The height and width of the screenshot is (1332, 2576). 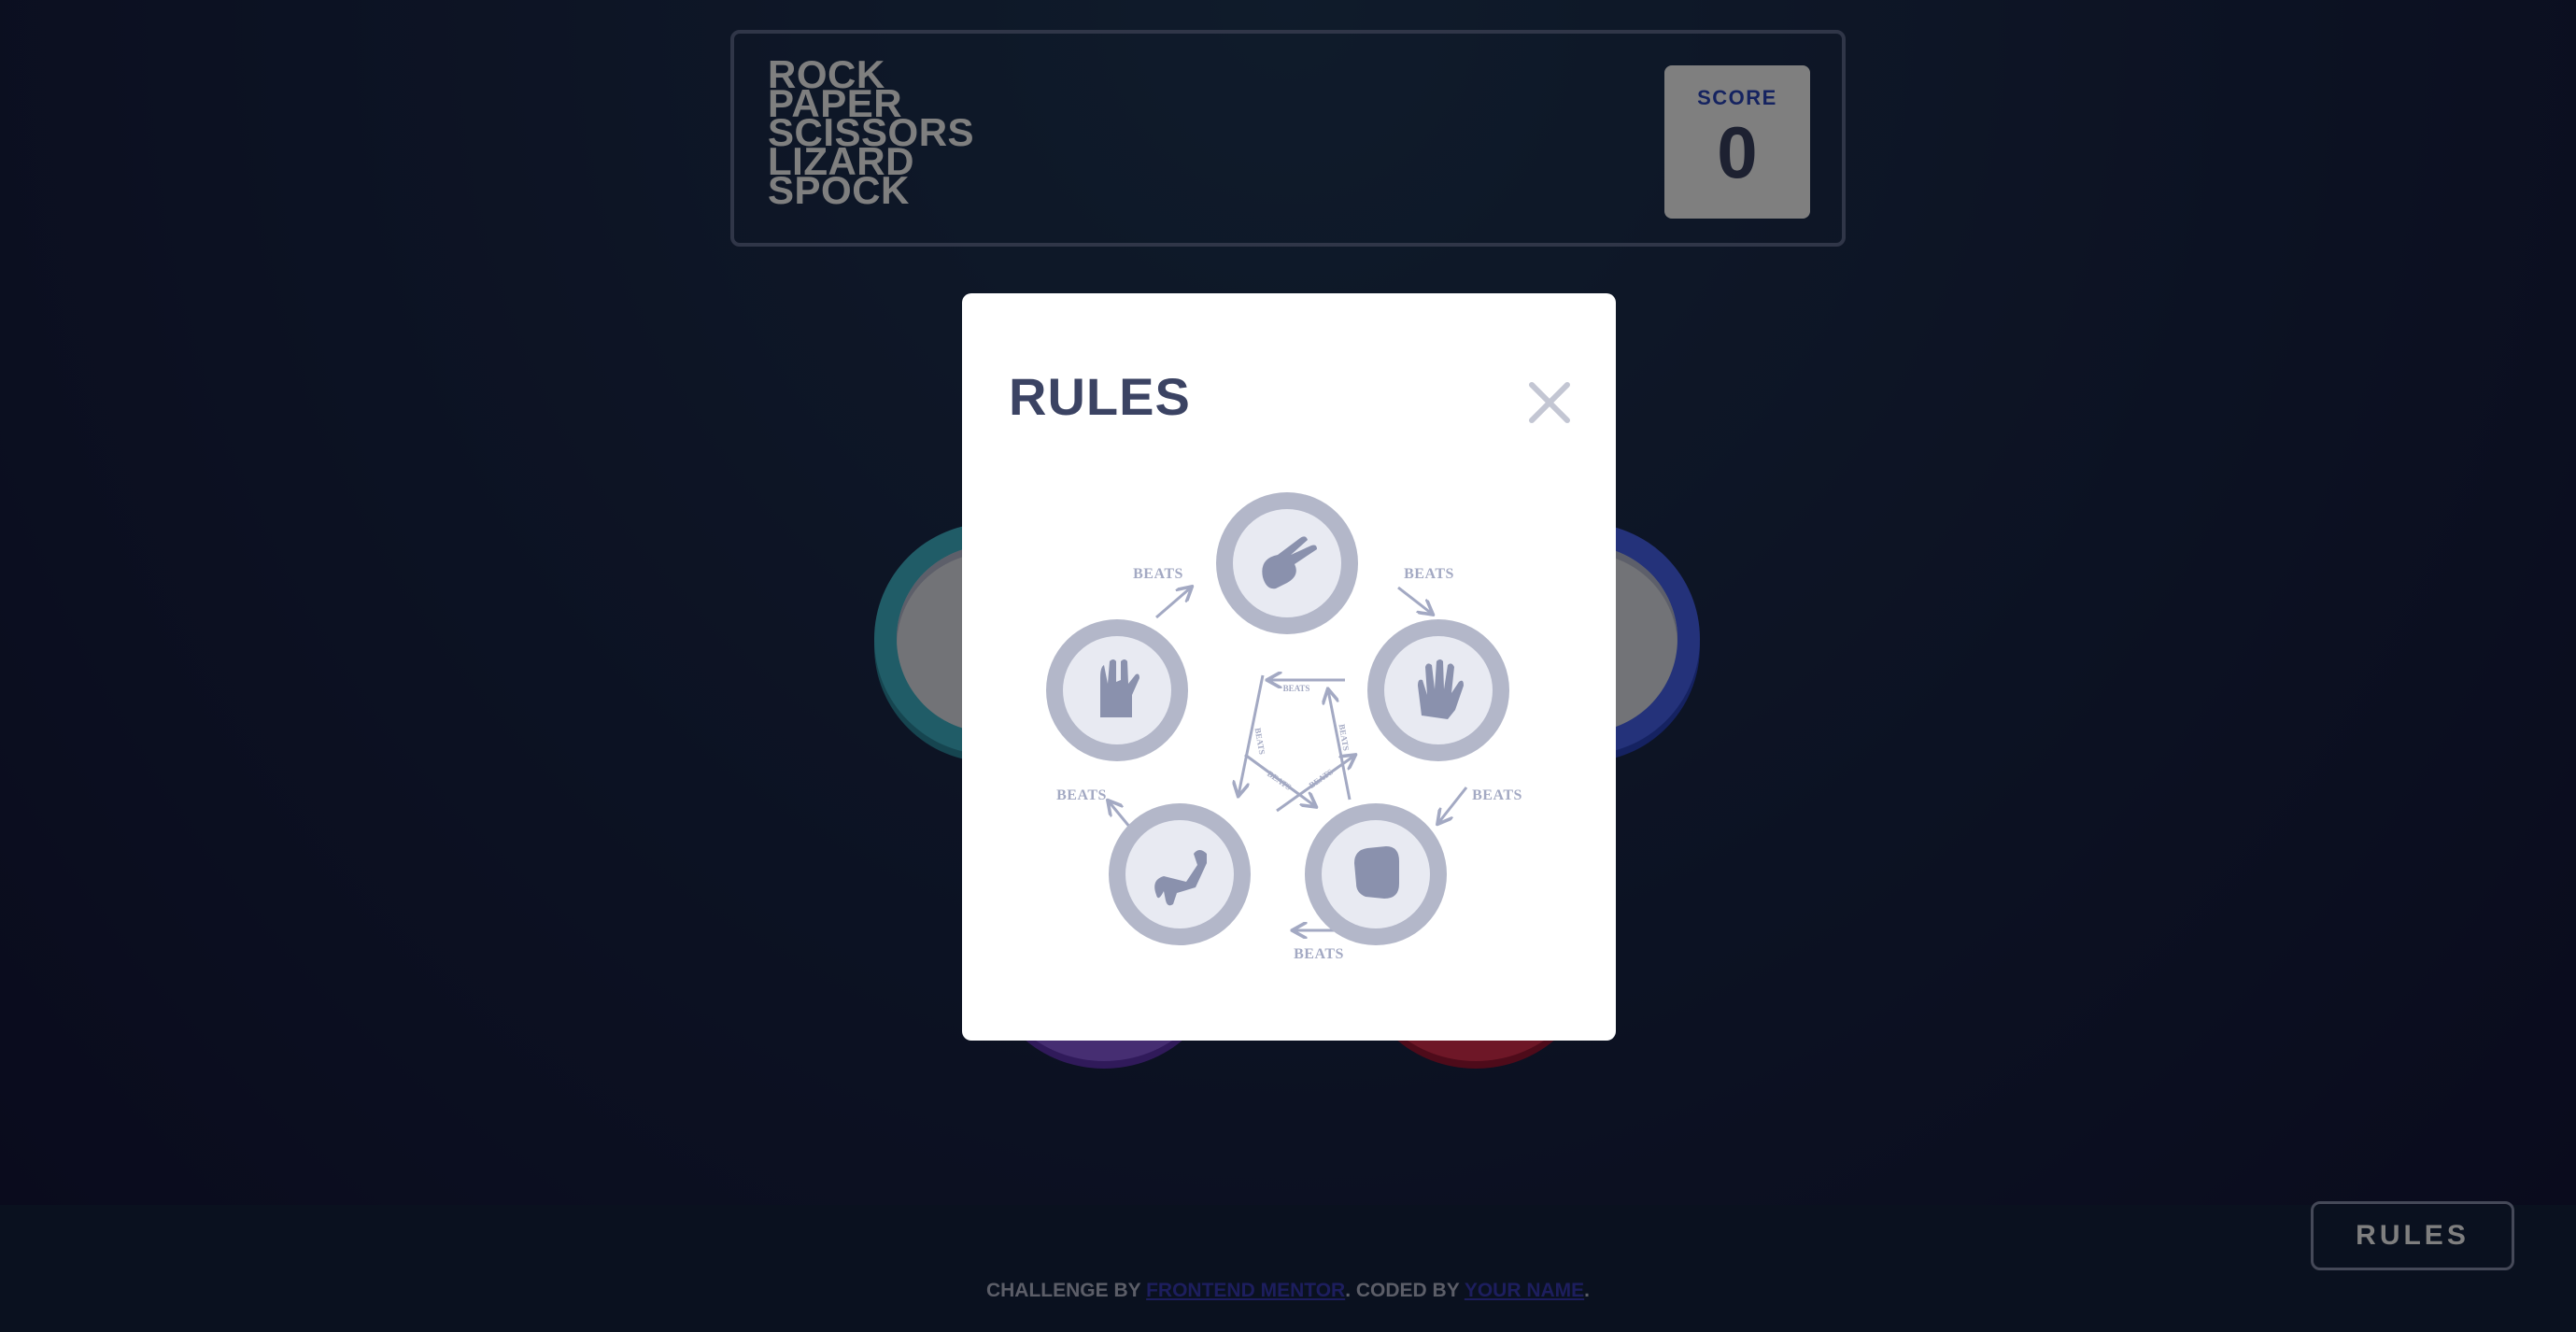 What do you see at coordinates (1429, 574) in the screenshot?
I see `beats-label-scissors-paper: BEATS` at bounding box center [1429, 574].